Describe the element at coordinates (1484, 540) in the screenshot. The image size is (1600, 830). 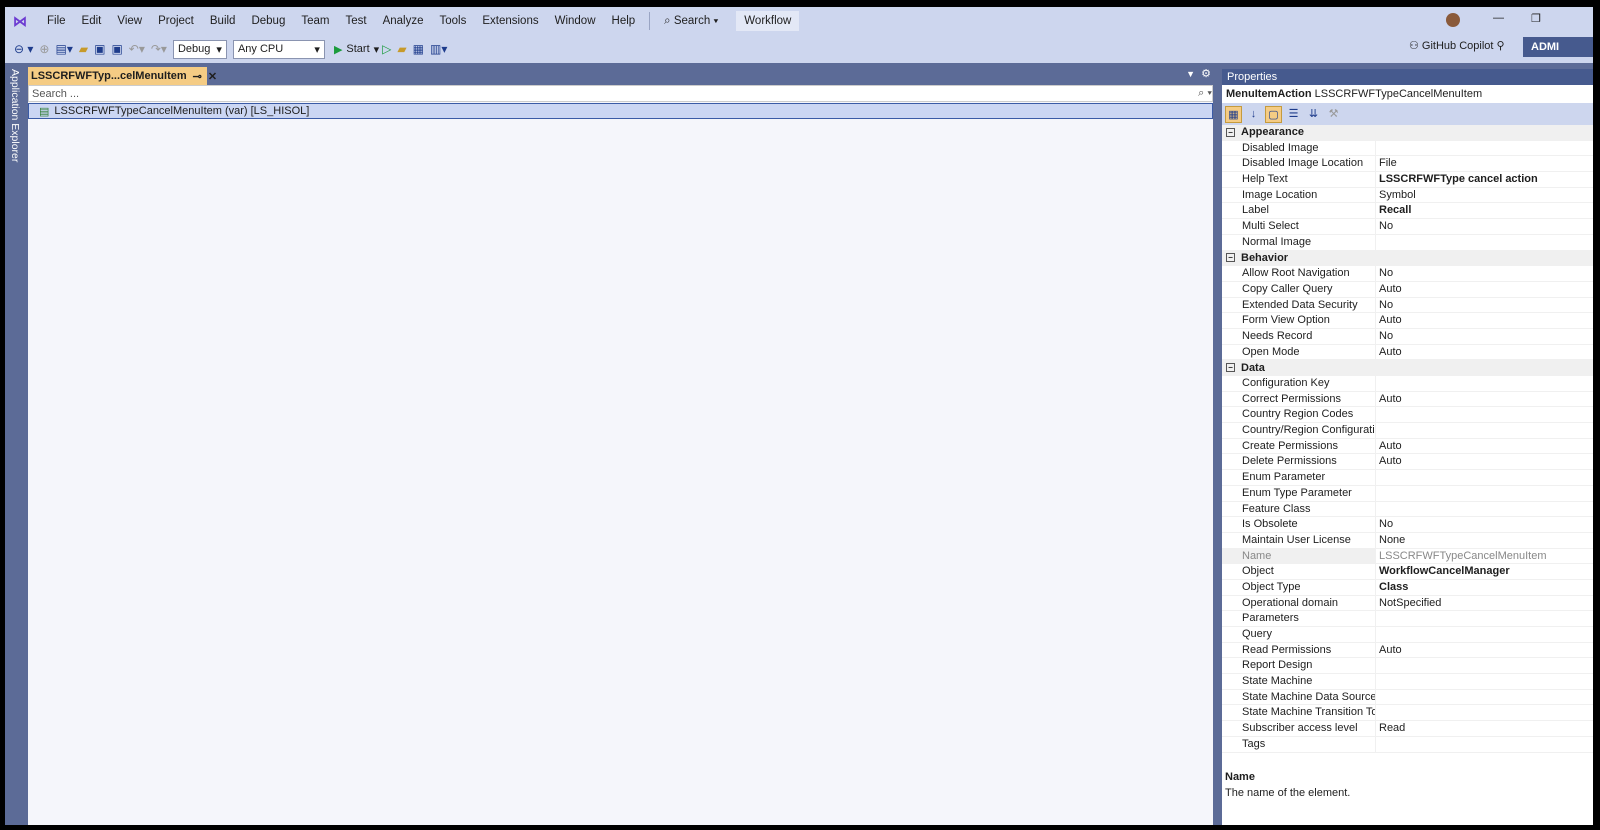
I see `property-value: None` at that location.